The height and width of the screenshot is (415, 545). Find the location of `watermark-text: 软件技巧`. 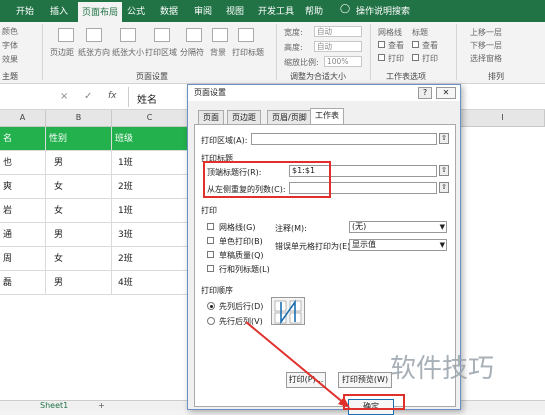

watermark-text: 软件技巧 is located at coordinates (442, 369).